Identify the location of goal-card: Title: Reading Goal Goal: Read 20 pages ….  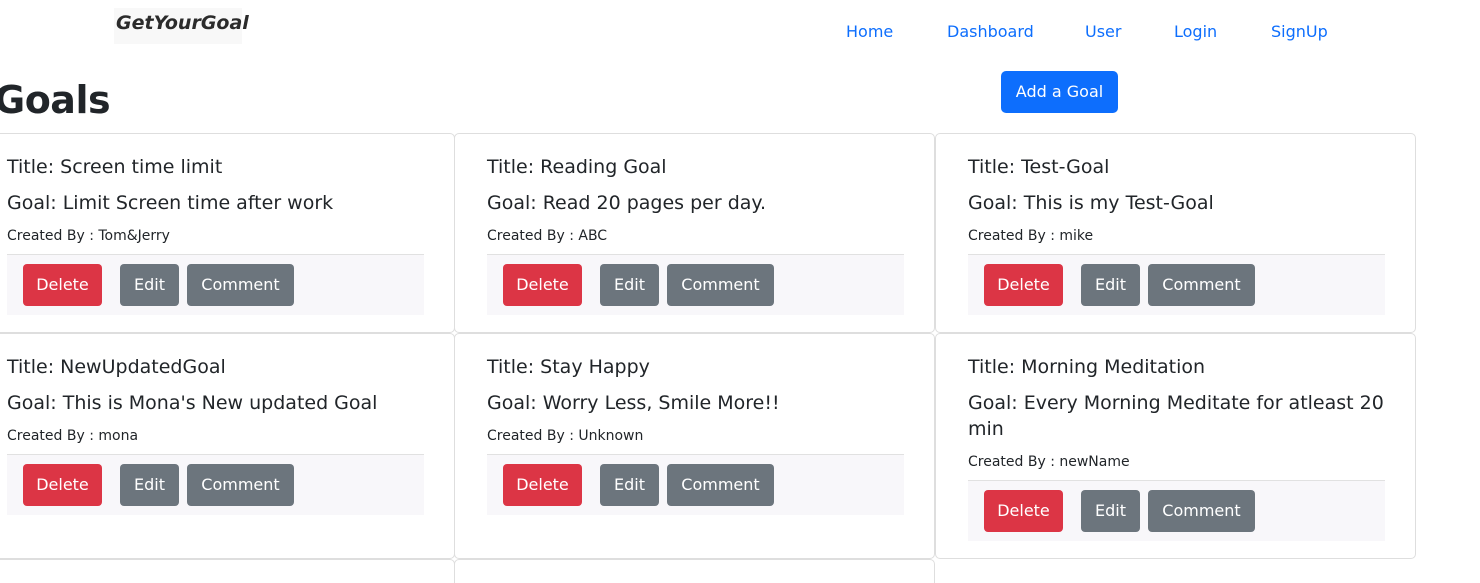
(694, 233).